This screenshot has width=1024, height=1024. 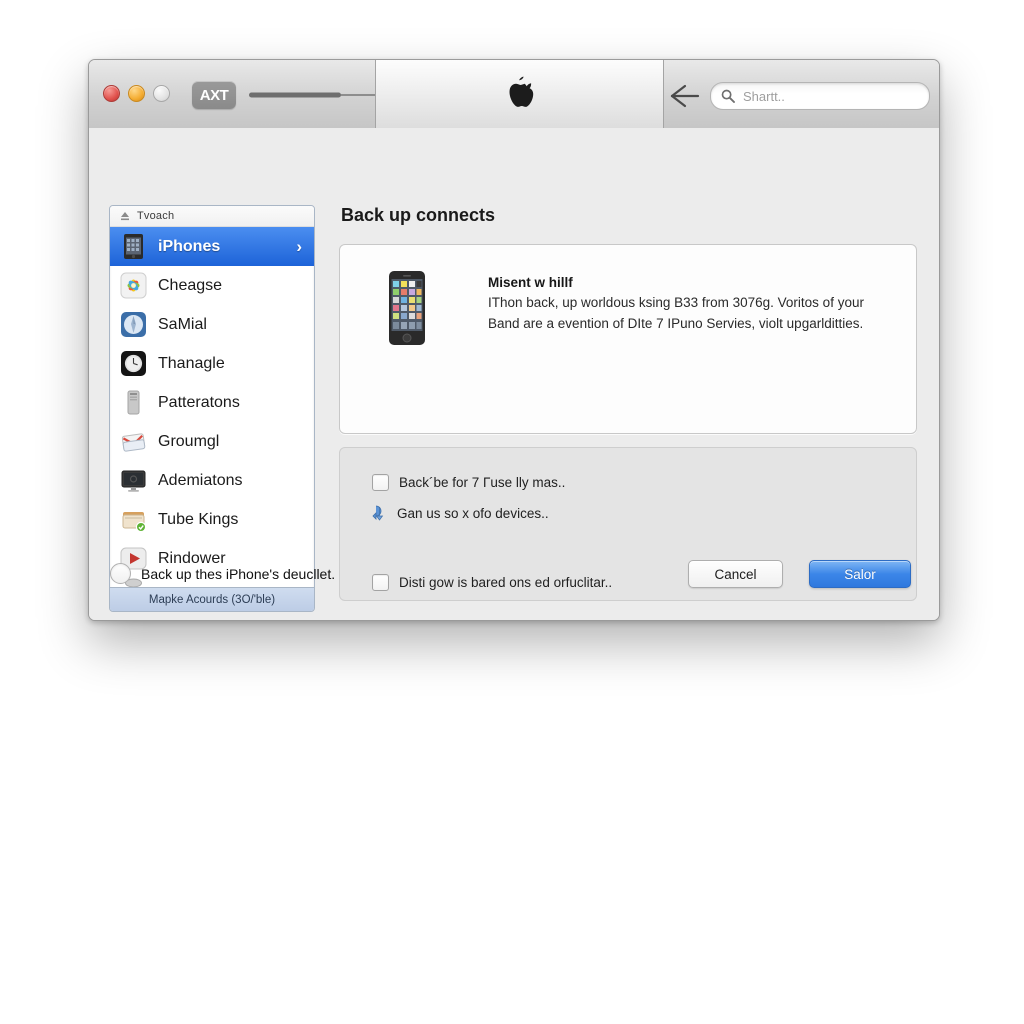 I want to click on clock-icon, so click(x=133, y=363).